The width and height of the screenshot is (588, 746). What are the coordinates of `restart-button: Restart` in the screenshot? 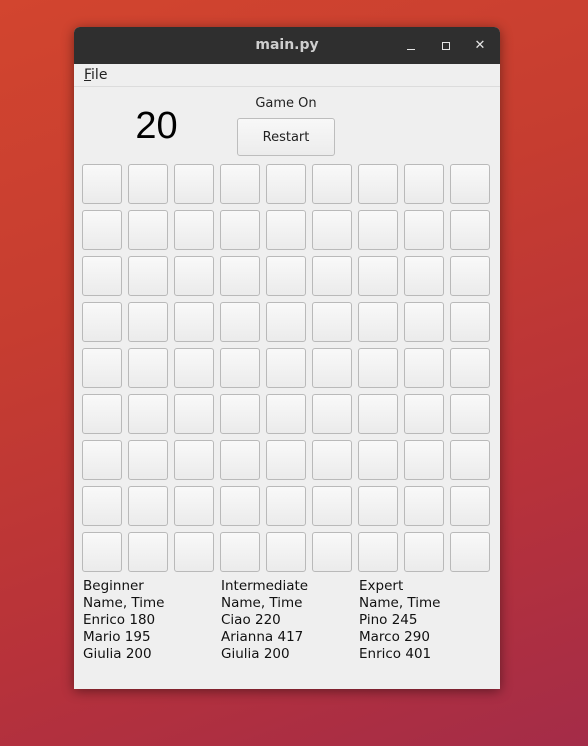 It's located at (286, 137).